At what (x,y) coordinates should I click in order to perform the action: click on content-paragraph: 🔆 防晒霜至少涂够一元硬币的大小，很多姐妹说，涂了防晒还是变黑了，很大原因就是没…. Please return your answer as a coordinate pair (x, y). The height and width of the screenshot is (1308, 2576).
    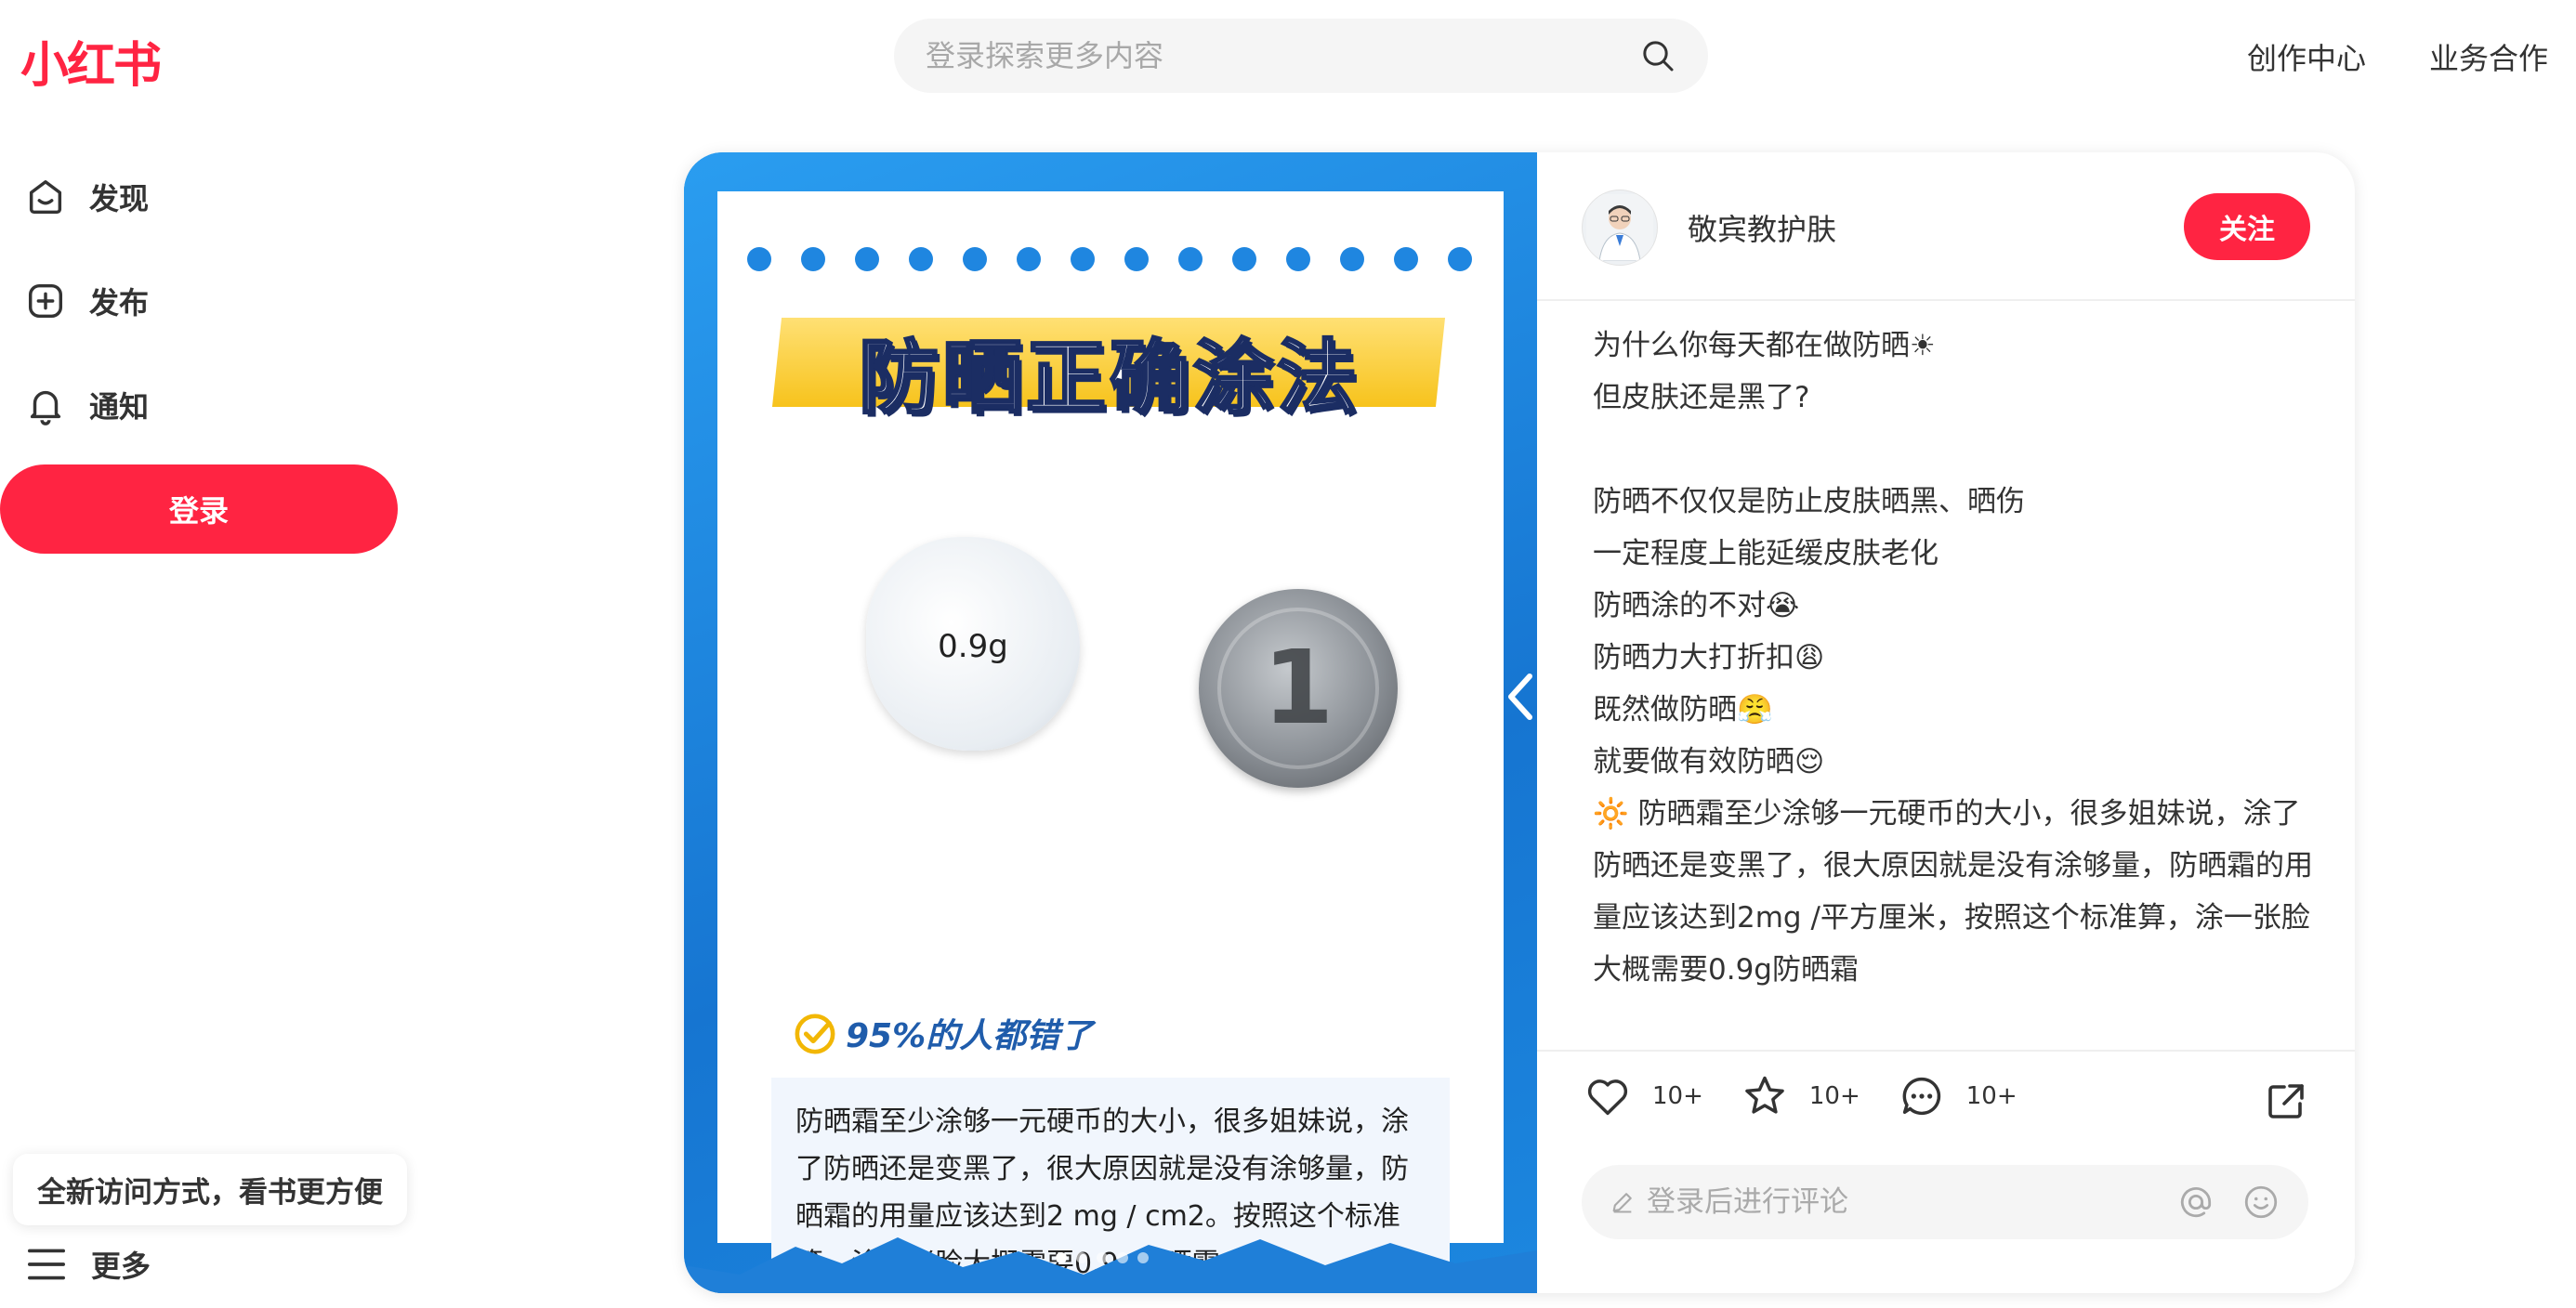
    Looking at the image, I should click on (1953, 892).